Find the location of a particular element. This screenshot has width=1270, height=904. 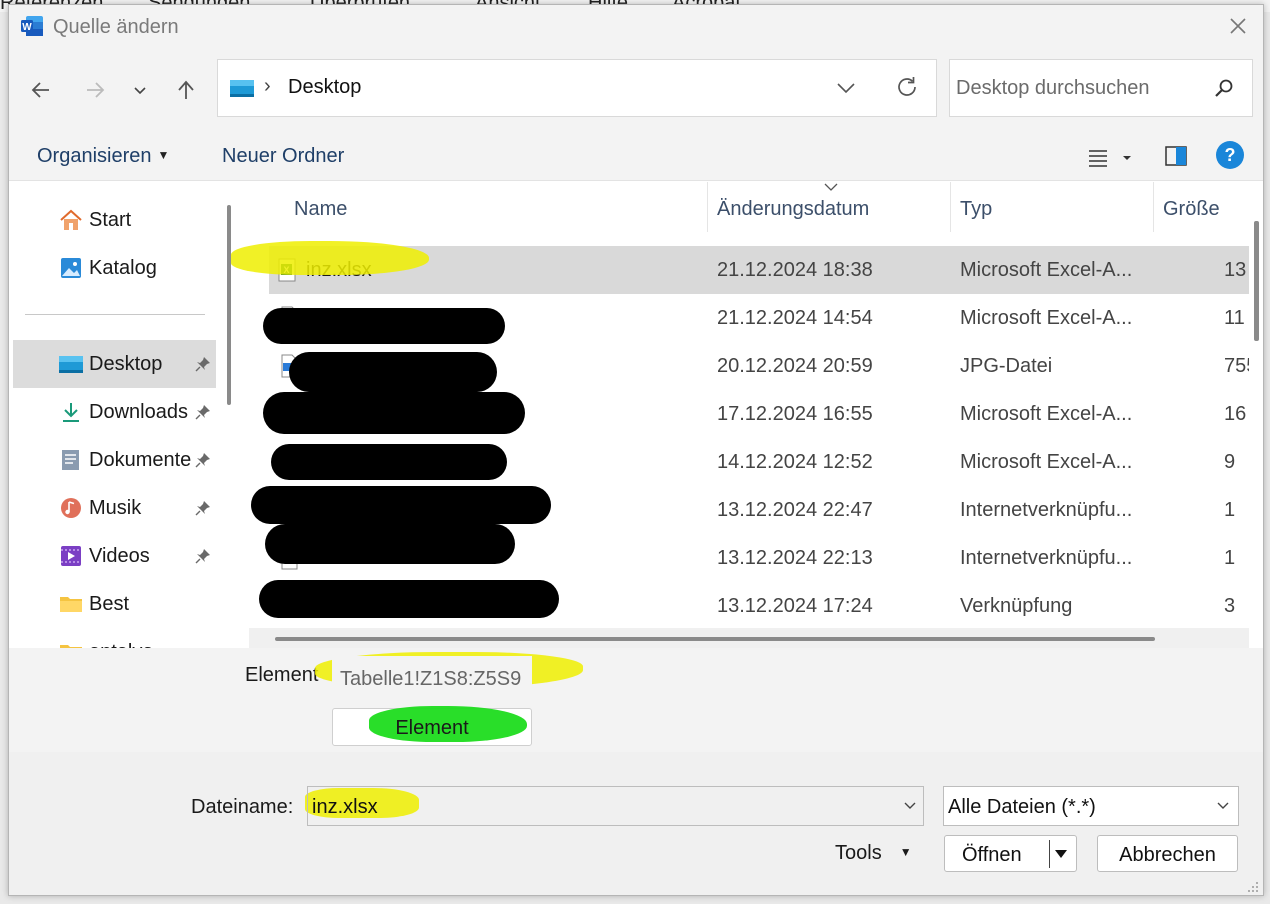

sidebar-item-dokumente: Dokumente is located at coordinates (113, 460).